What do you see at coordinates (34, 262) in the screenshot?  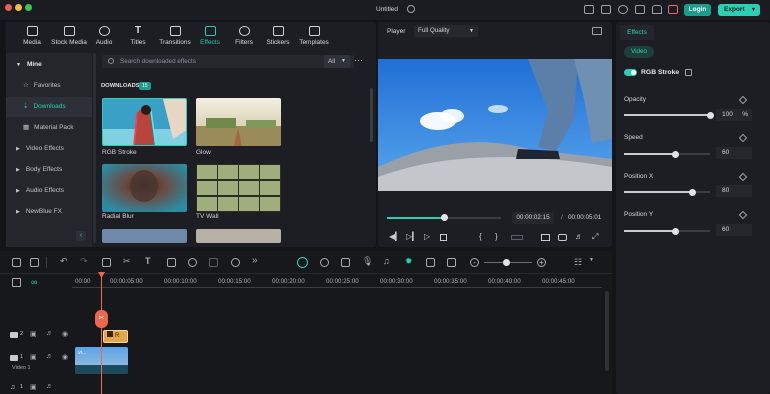 I see `select-arrow-icon` at bounding box center [34, 262].